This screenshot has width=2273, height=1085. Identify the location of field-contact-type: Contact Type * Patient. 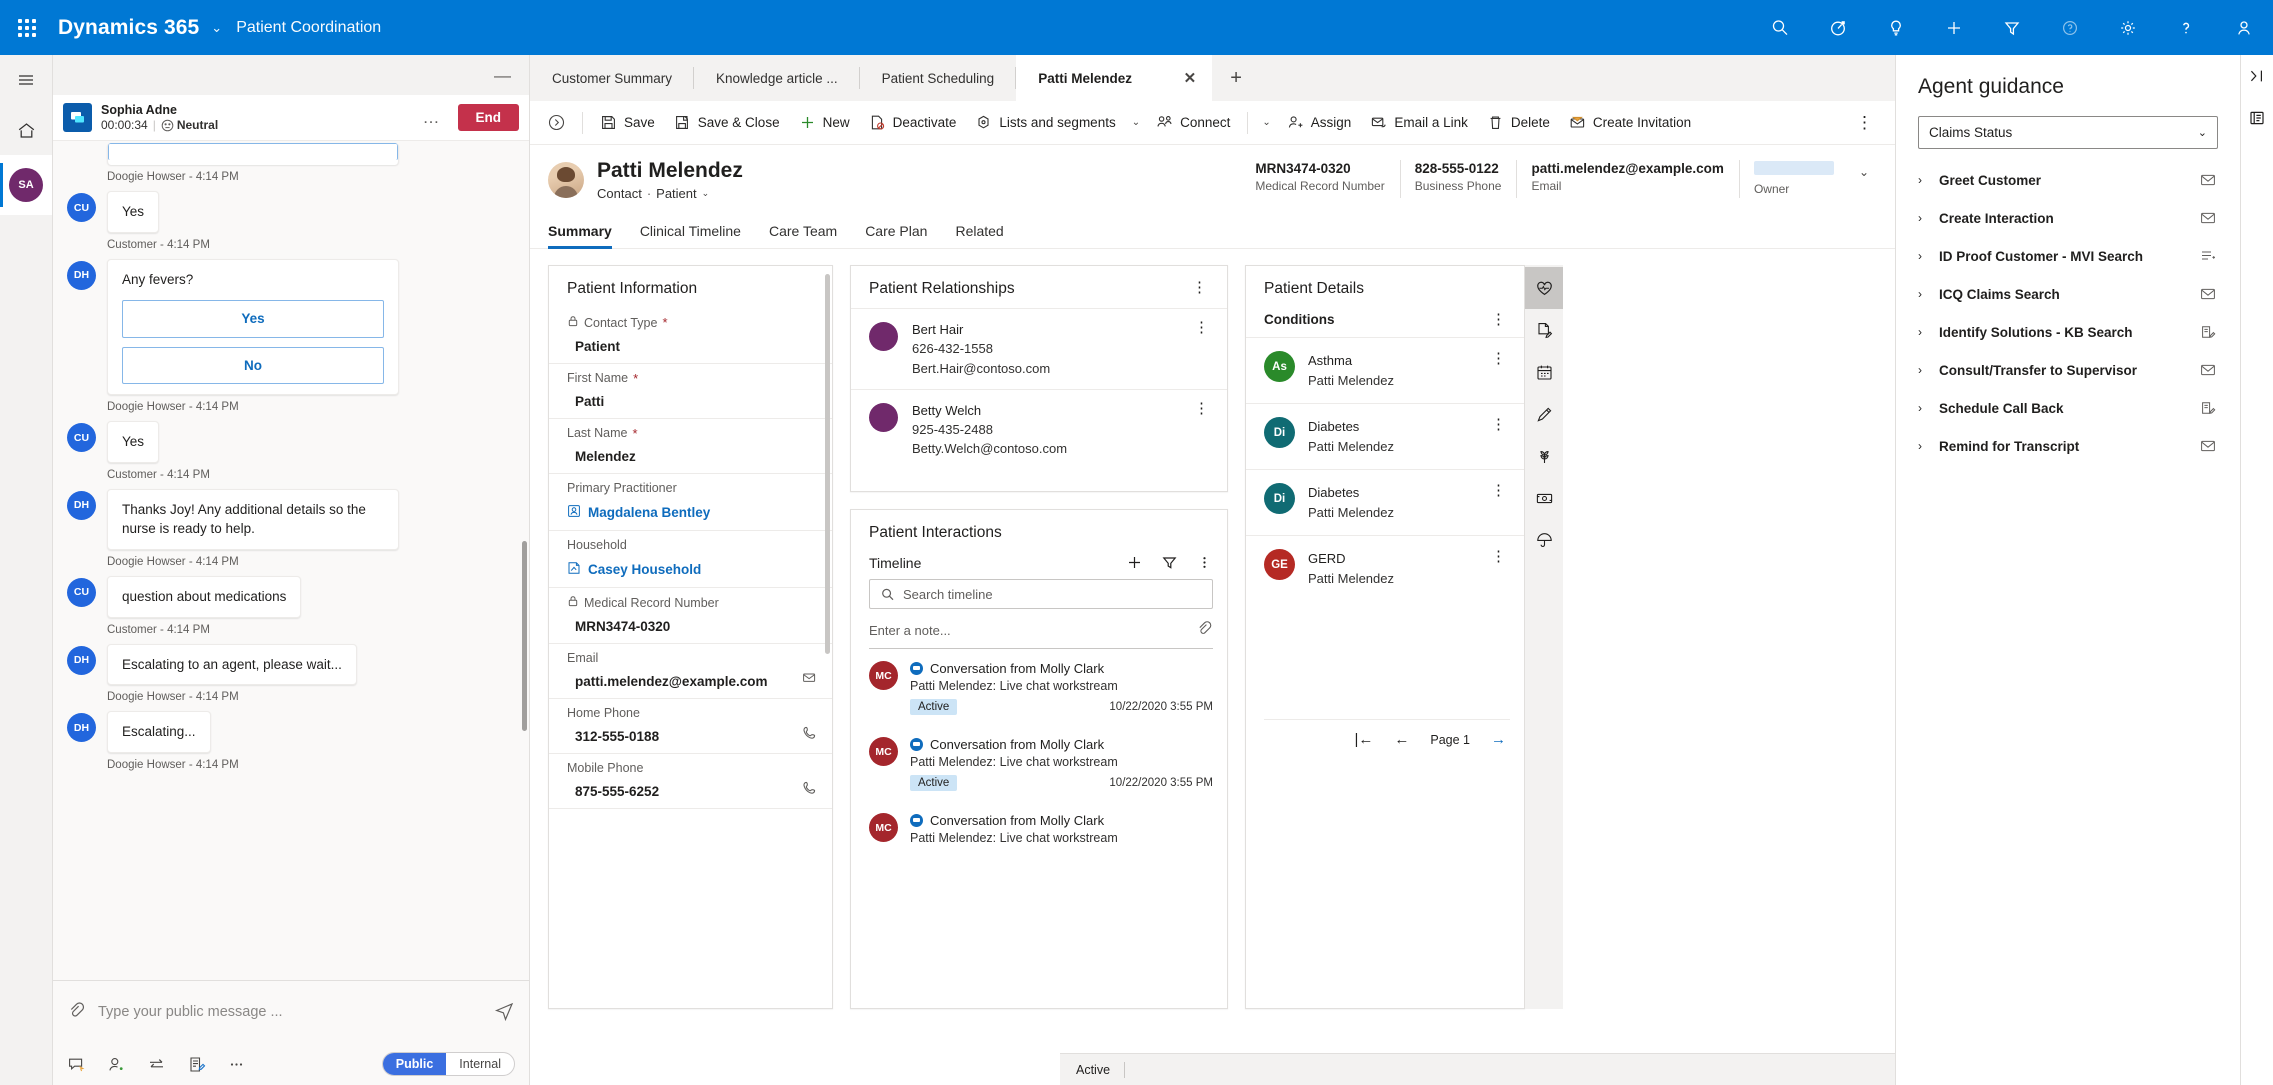
(690, 336).